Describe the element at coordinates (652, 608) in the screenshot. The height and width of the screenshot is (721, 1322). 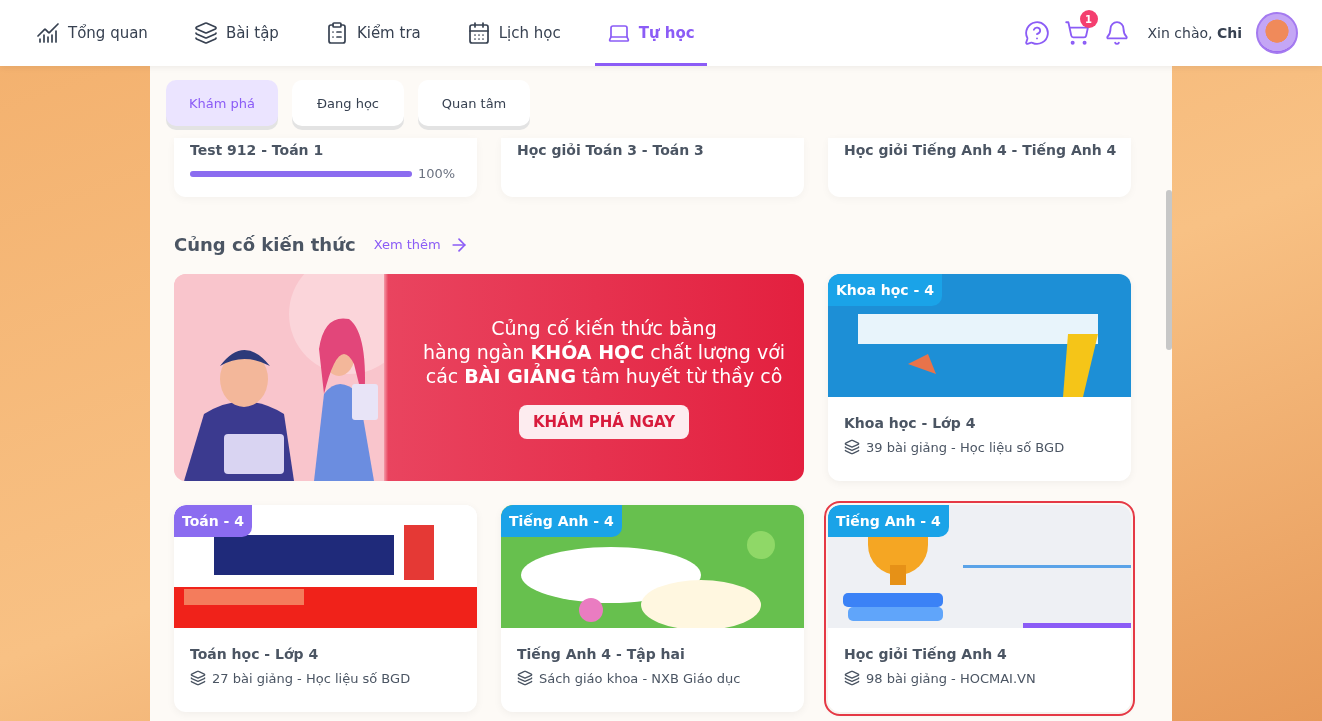
I see `course-card: Tiếng Anh - 4 Tiếng Anh 4 - Tập hai Sách giáo khoa - NXB Giáo dục` at that location.